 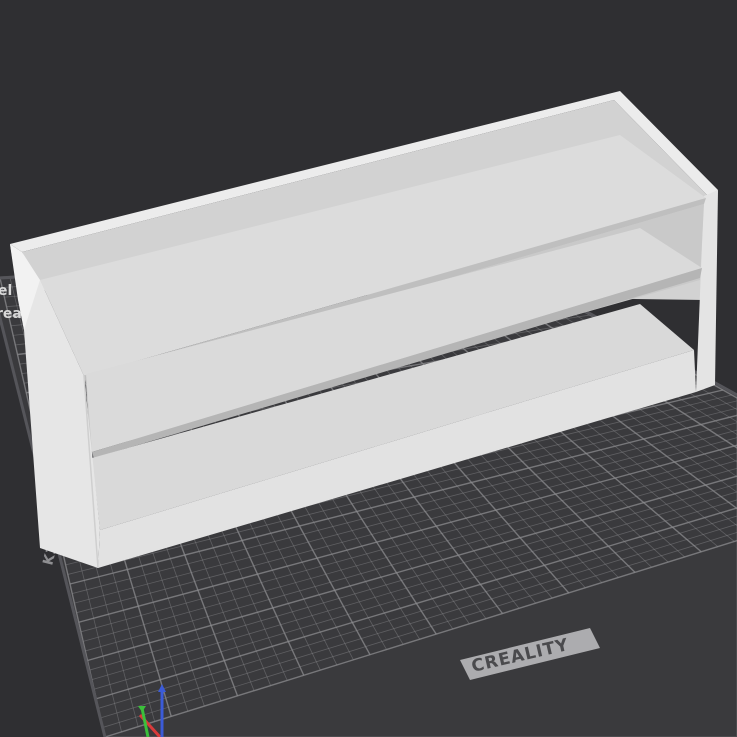 I want to click on bed-corner-label-mid: rea, so click(x=11, y=314).